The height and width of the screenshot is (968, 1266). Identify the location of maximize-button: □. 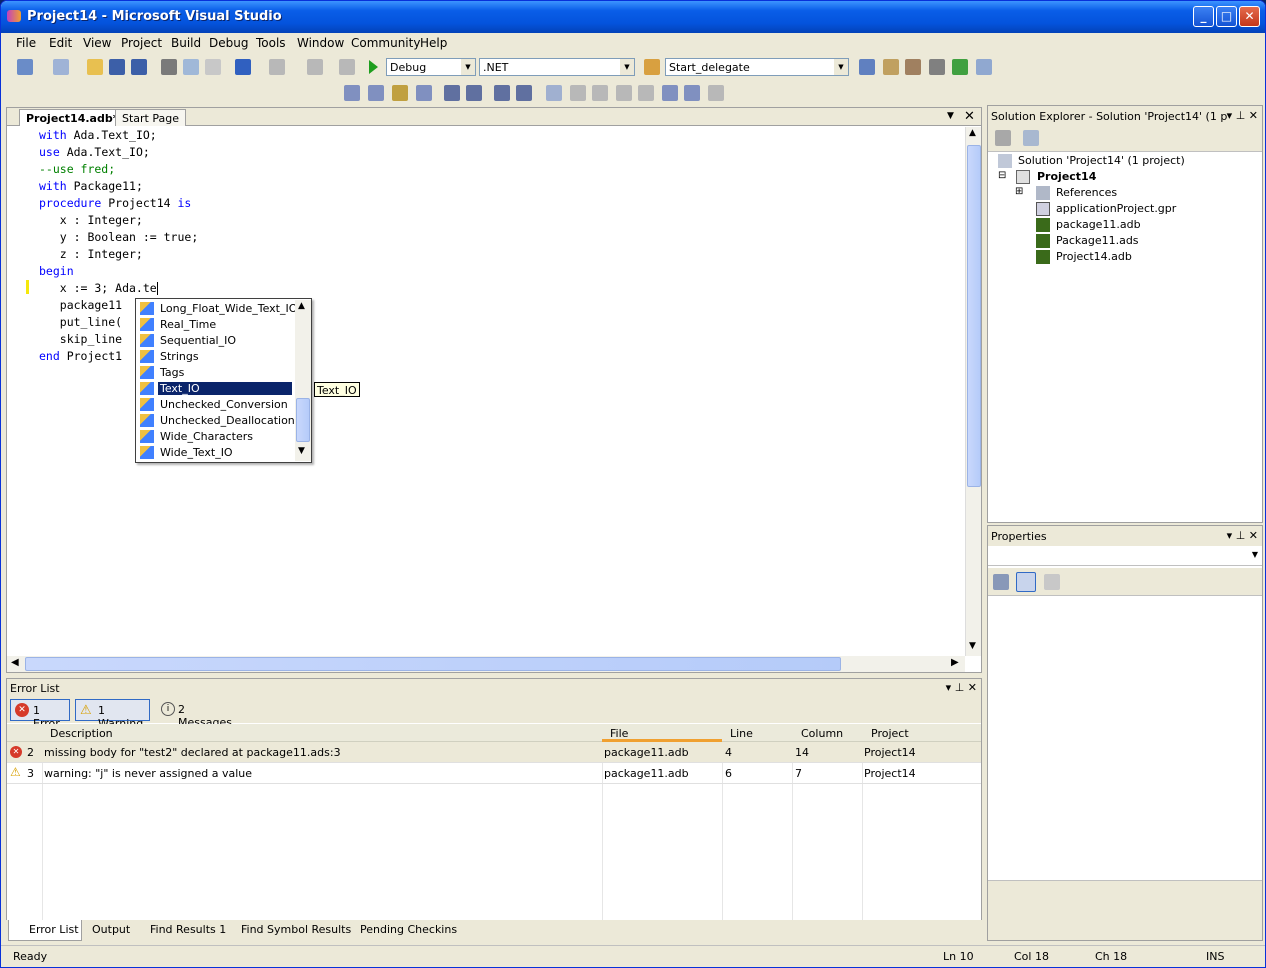
(1226, 16).